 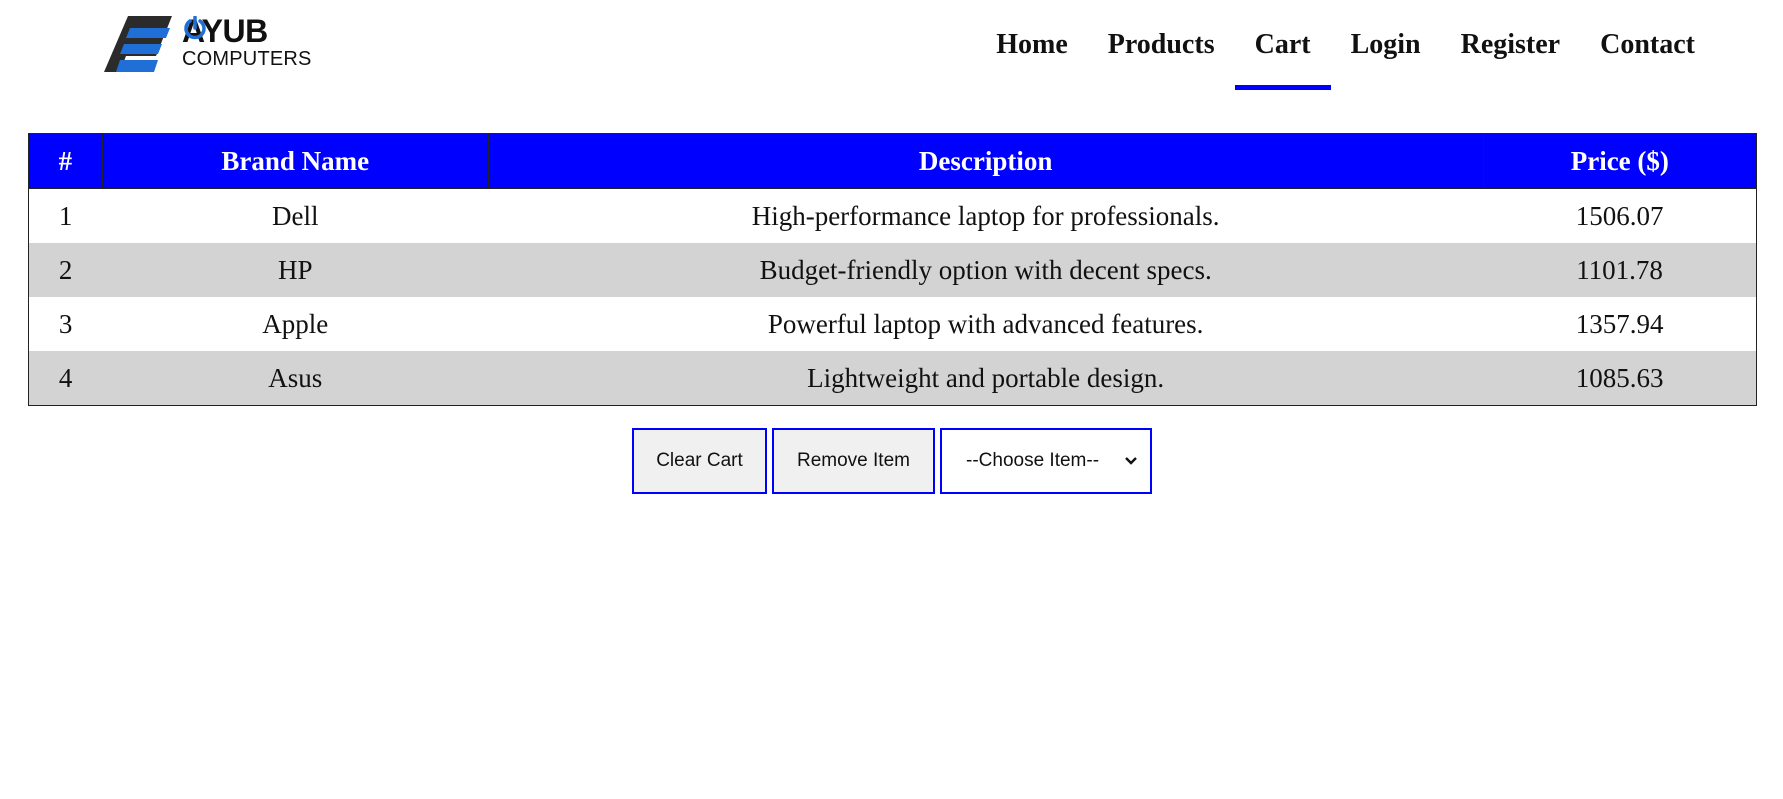 What do you see at coordinates (245, 31) in the screenshot?
I see `logo-text-right: UB` at bounding box center [245, 31].